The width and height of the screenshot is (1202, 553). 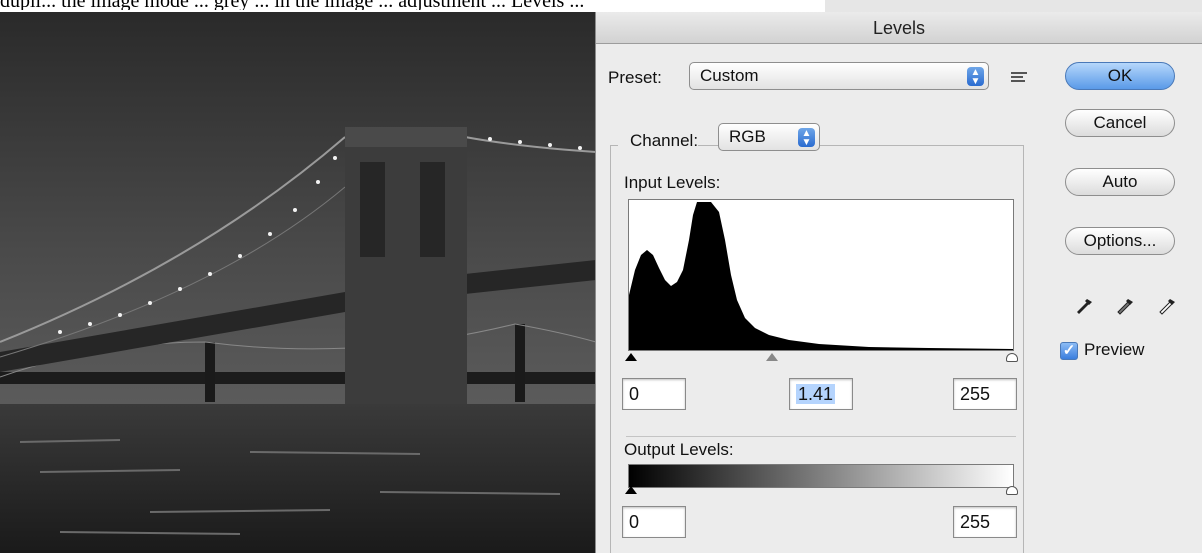 I want to click on histogram, so click(x=821, y=275).